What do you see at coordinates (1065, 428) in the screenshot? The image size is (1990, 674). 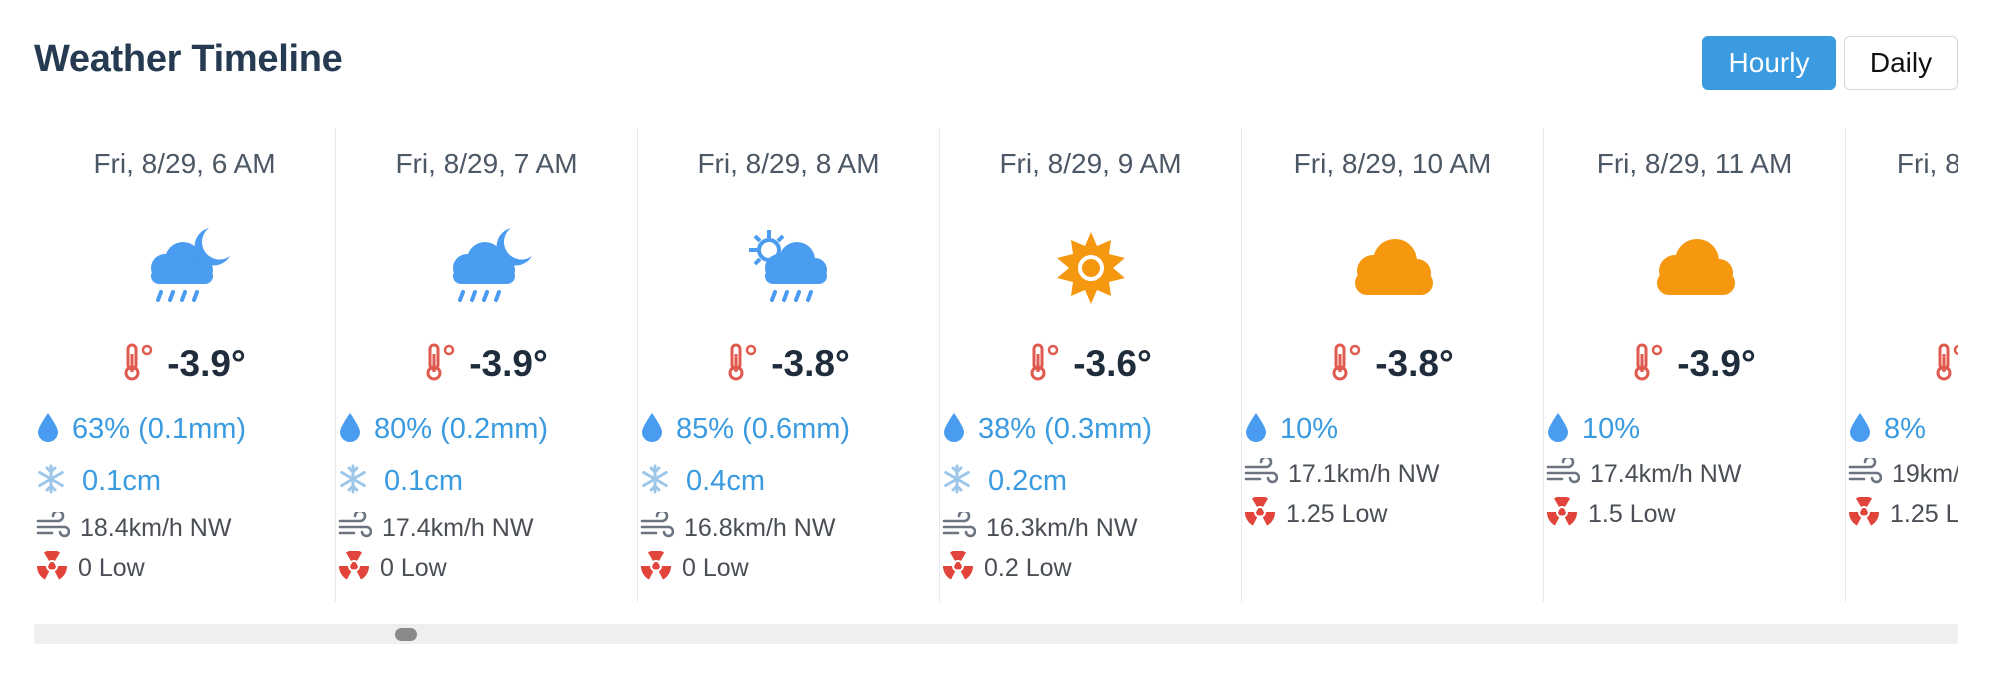 I see `precipitation-value: 38% (0.3mm)` at bounding box center [1065, 428].